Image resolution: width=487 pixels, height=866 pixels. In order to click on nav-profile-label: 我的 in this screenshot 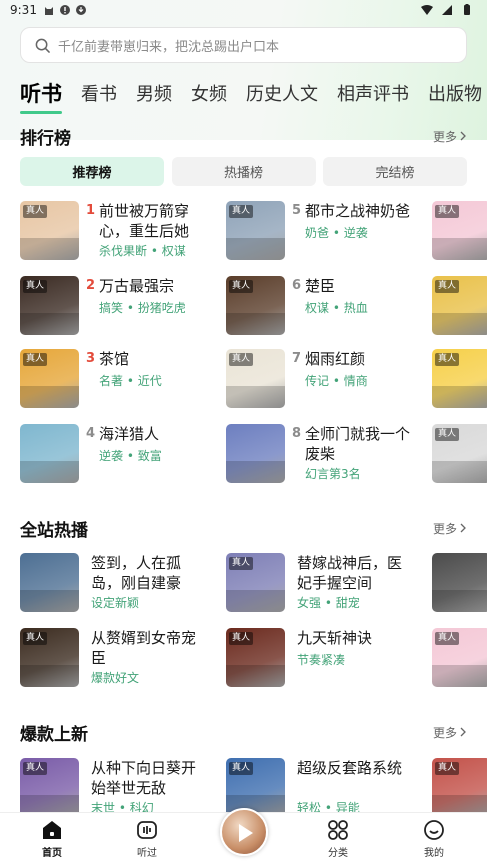, I will do `click(434, 853)`.